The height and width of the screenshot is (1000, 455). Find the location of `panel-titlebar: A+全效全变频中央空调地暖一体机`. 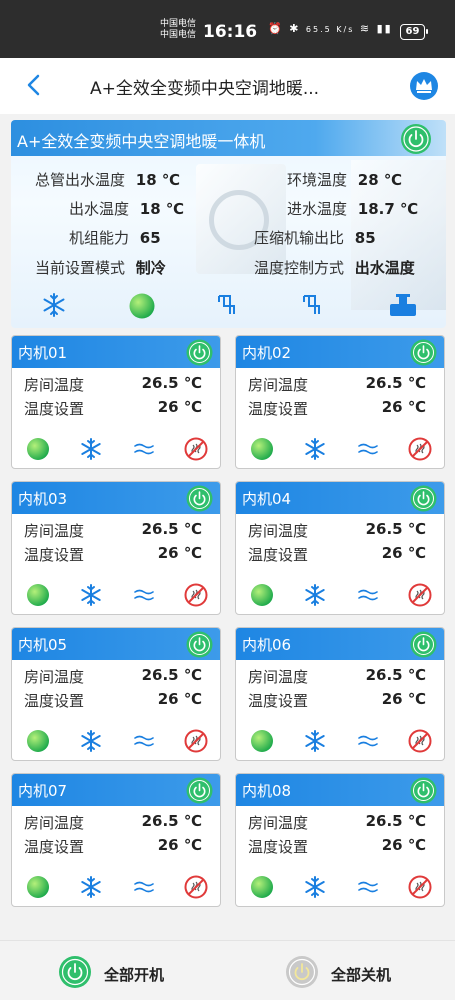

panel-titlebar: A+全效全变频中央空调地暖一体机 is located at coordinates (228, 138).